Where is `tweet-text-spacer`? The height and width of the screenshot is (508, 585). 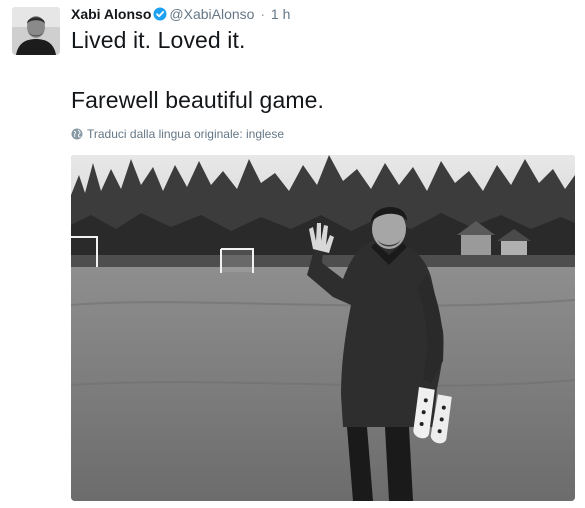
tweet-text-spacer is located at coordinates (321, 70).